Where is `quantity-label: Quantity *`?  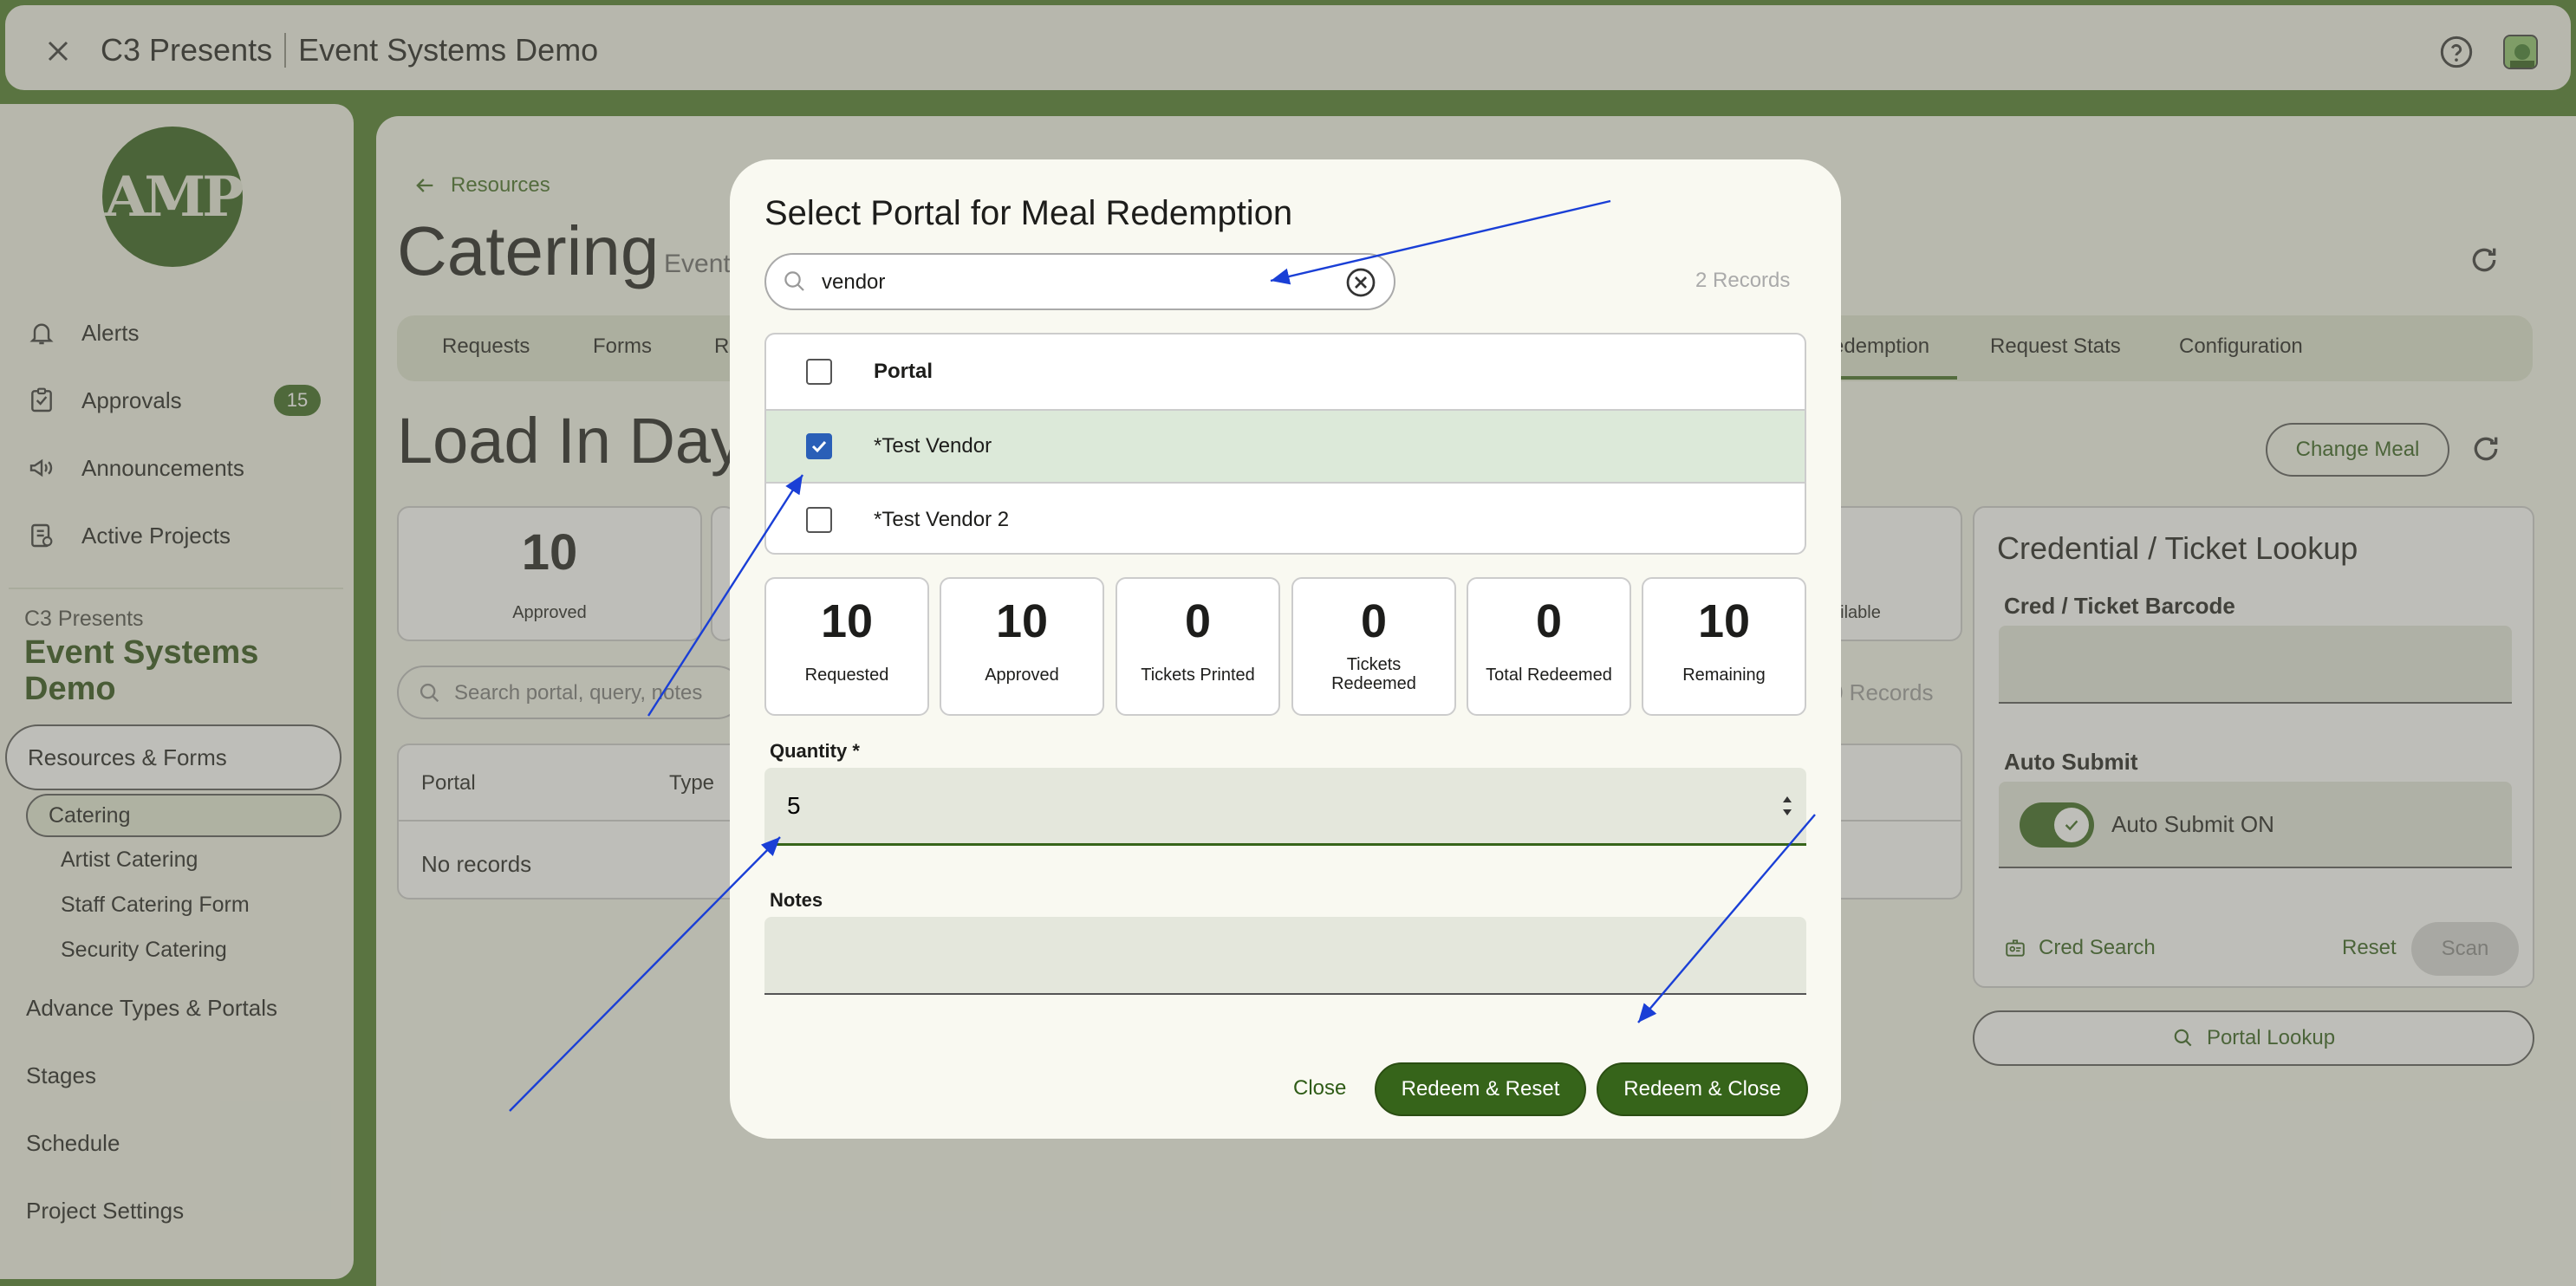
quantity-label: Quantity * is located at coordinates (815, 751).